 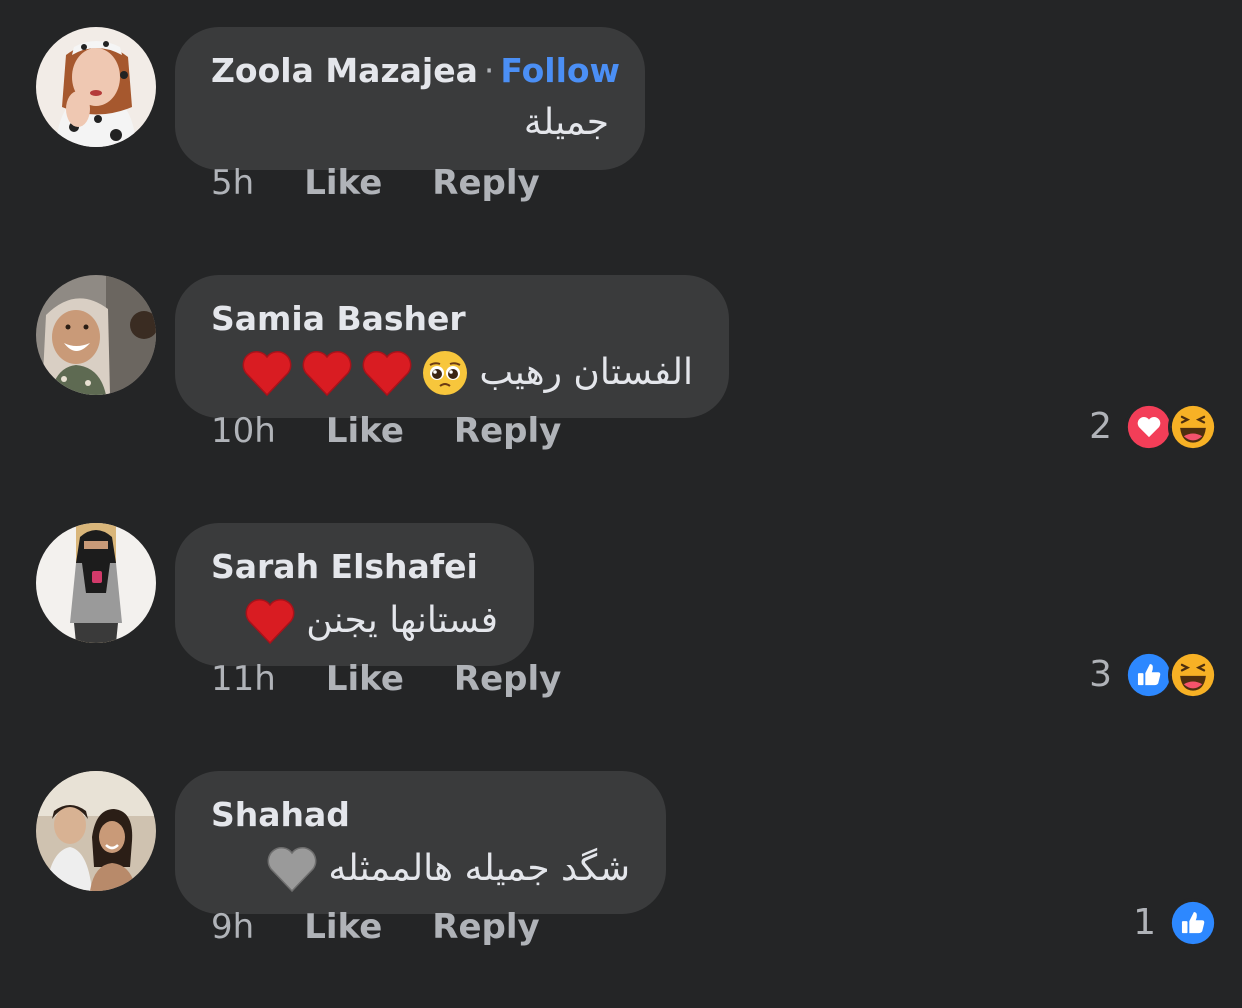 I want to click on author-row: Samia Basher, so click(x=338, y=319).